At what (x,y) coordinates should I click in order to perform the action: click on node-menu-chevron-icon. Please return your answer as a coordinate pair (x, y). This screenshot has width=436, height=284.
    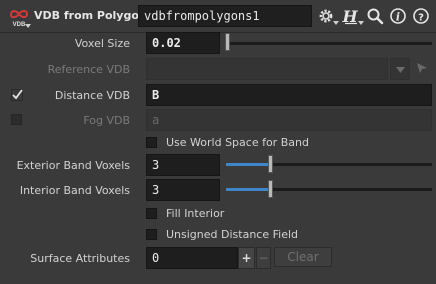
    Looking at the image, I should click on (28, 26).